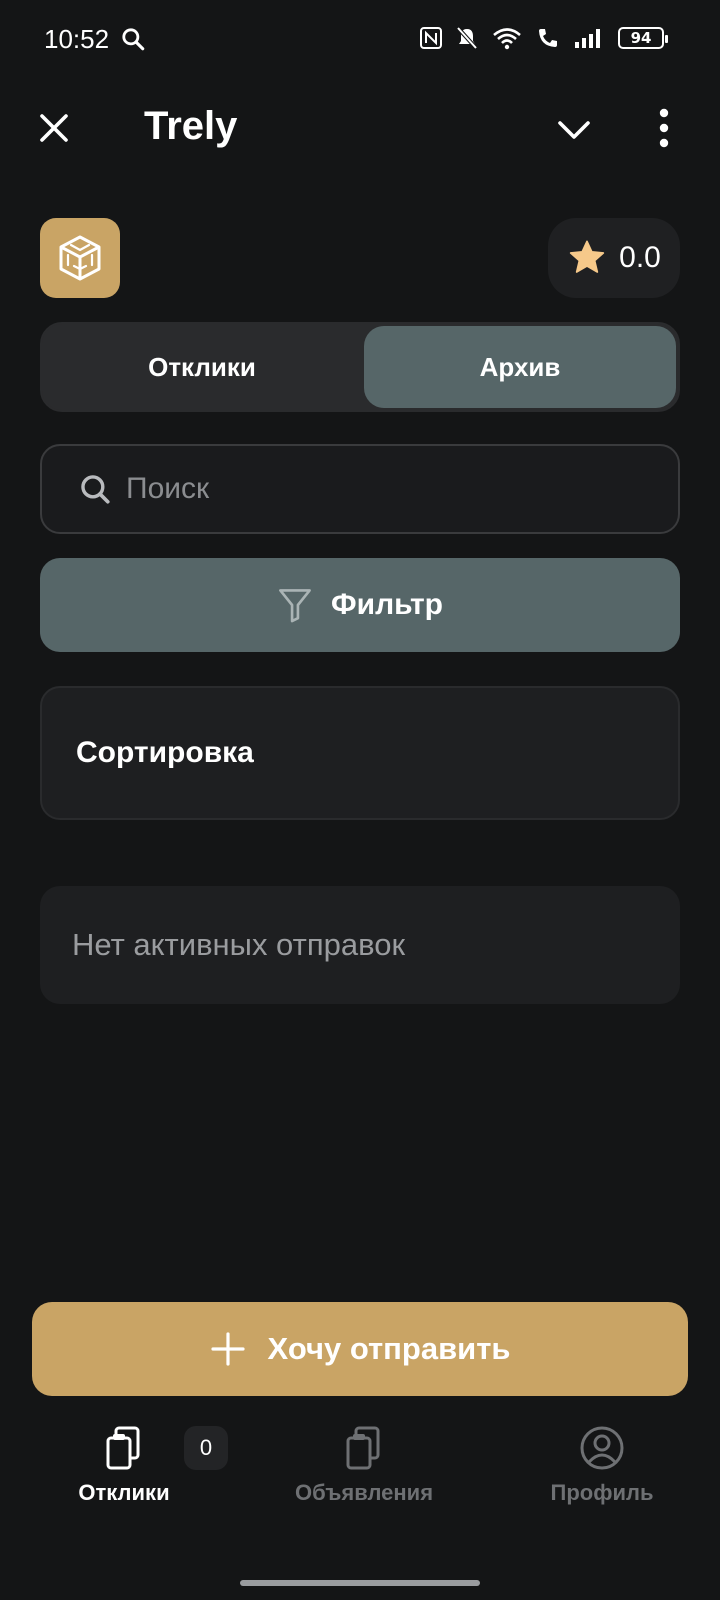  I want to click on nav-ads: Объявления, so click(364, 1465).